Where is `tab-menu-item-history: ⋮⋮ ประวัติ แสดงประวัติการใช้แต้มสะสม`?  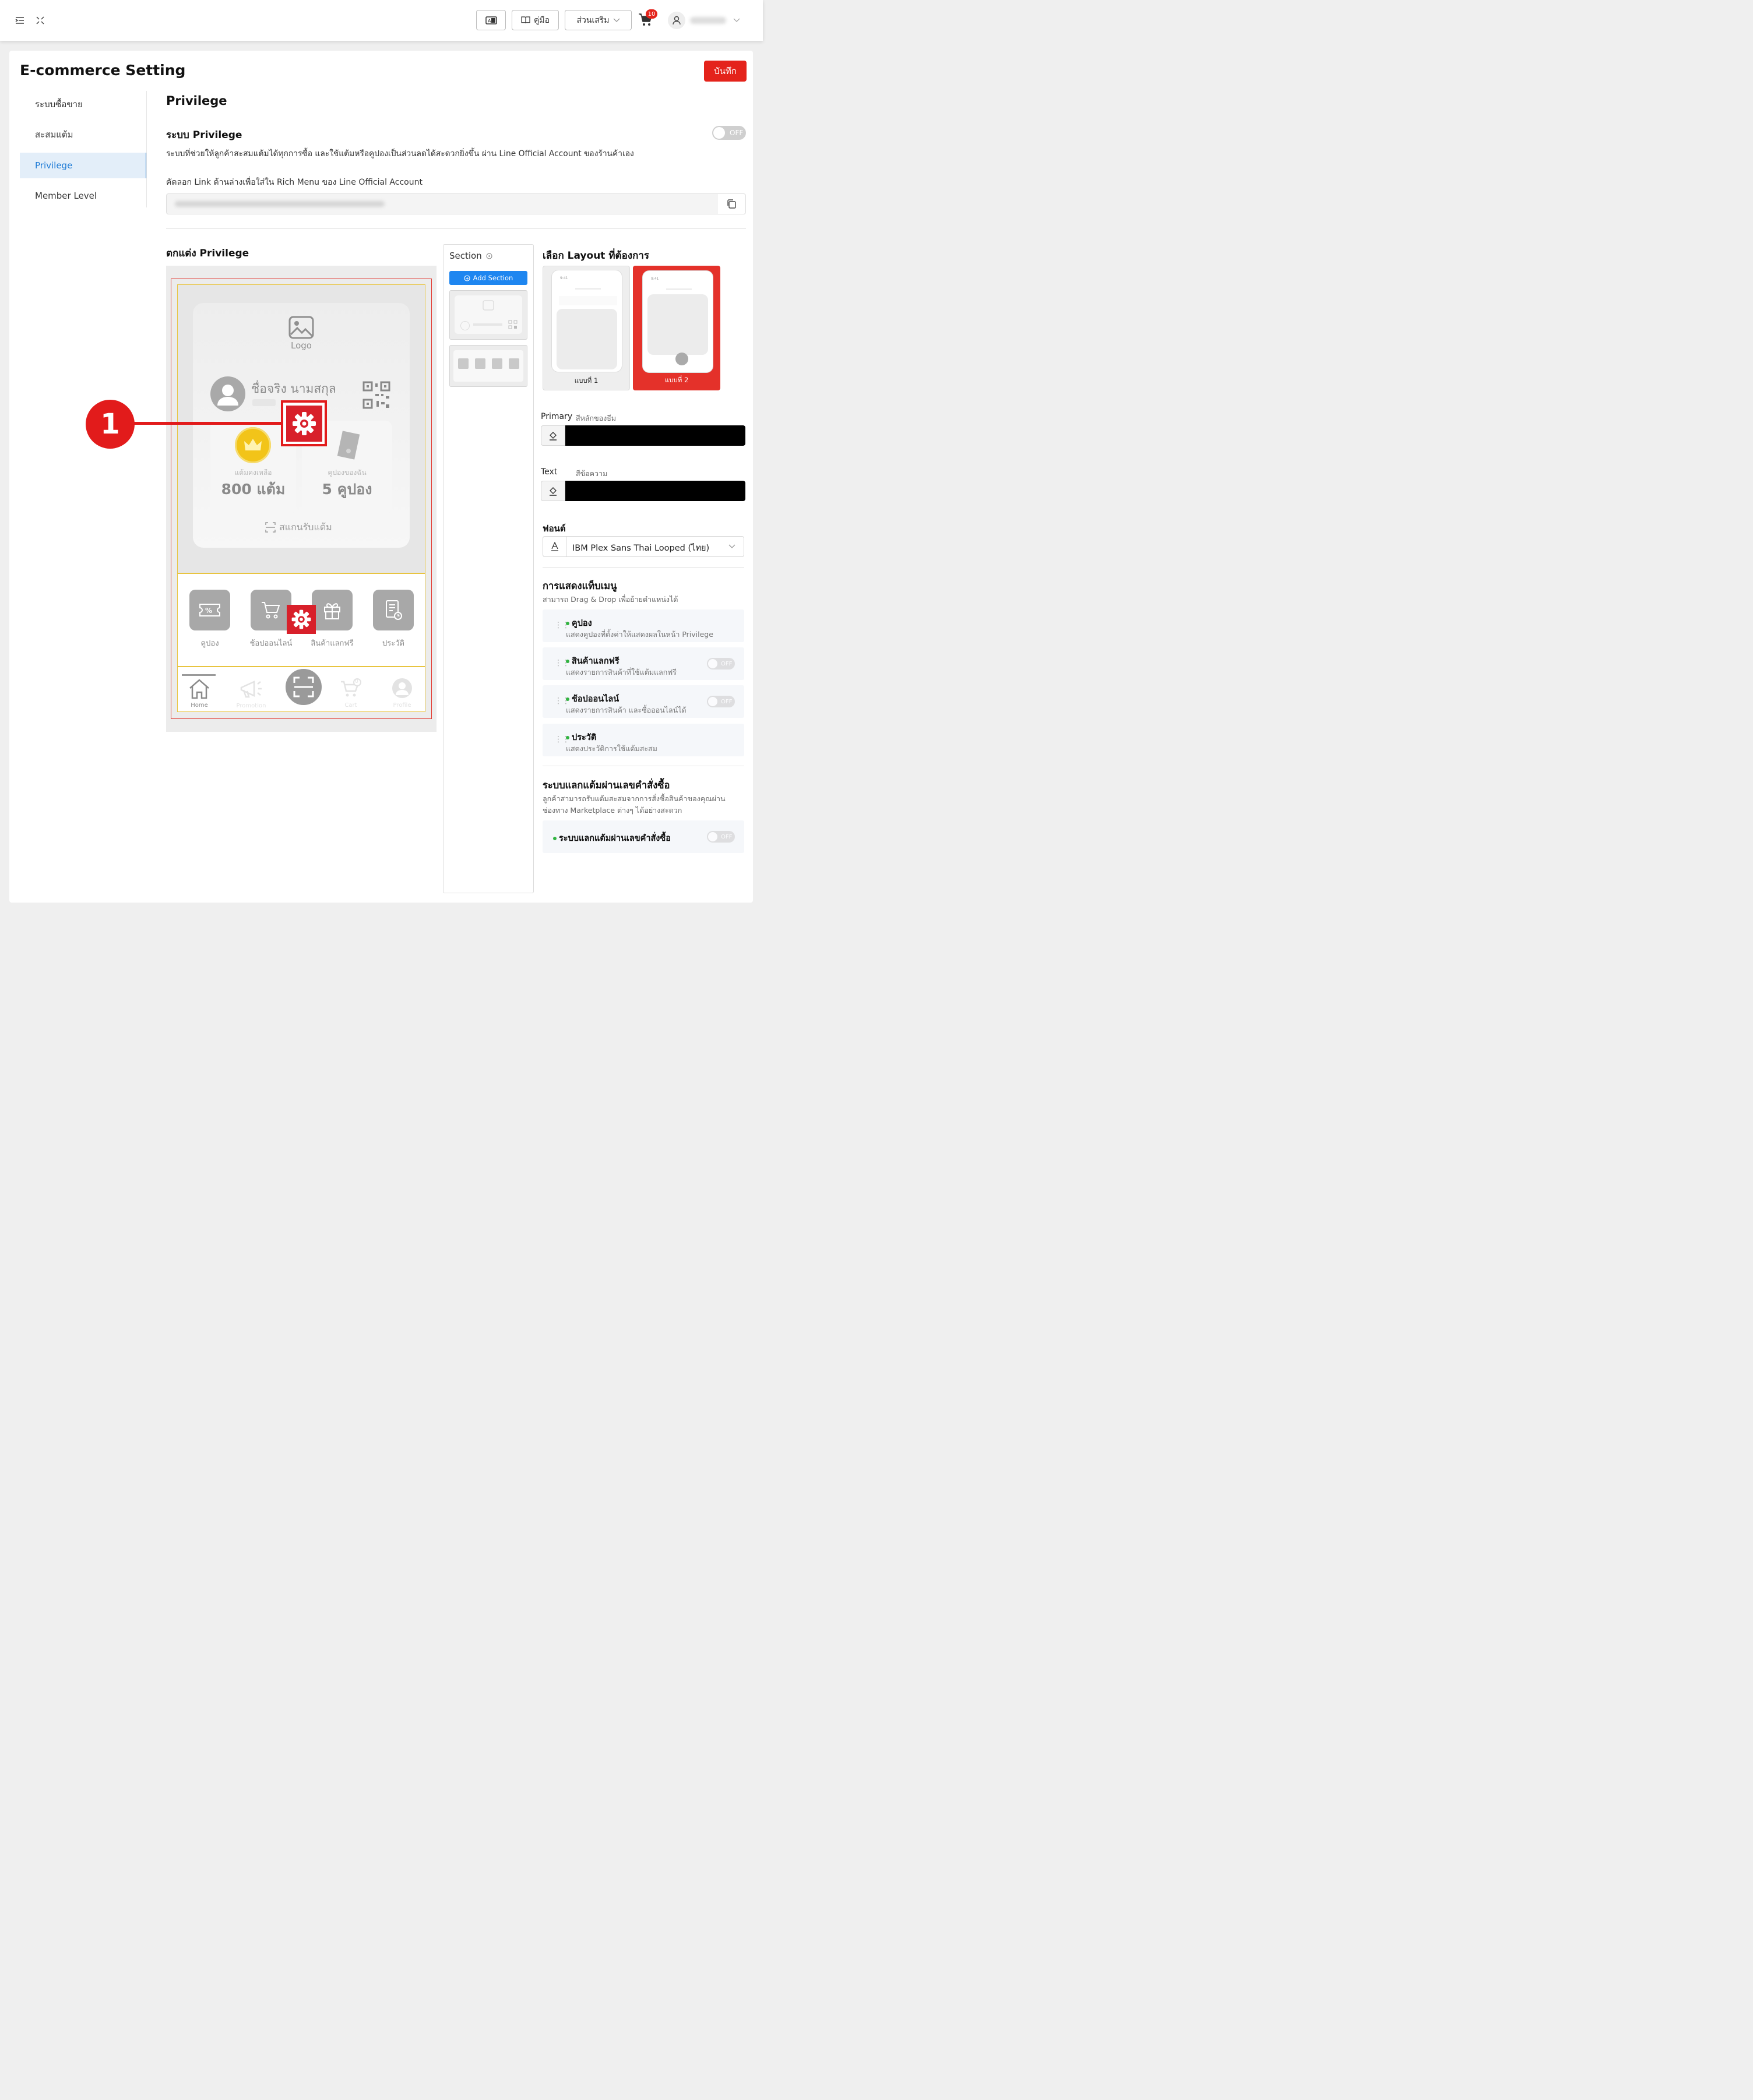
tab-menu-item-history: ⋮⋮ ประวัติ แสดงประวัติการใช้แต้มสะสม is located at coordinates (644, 740).